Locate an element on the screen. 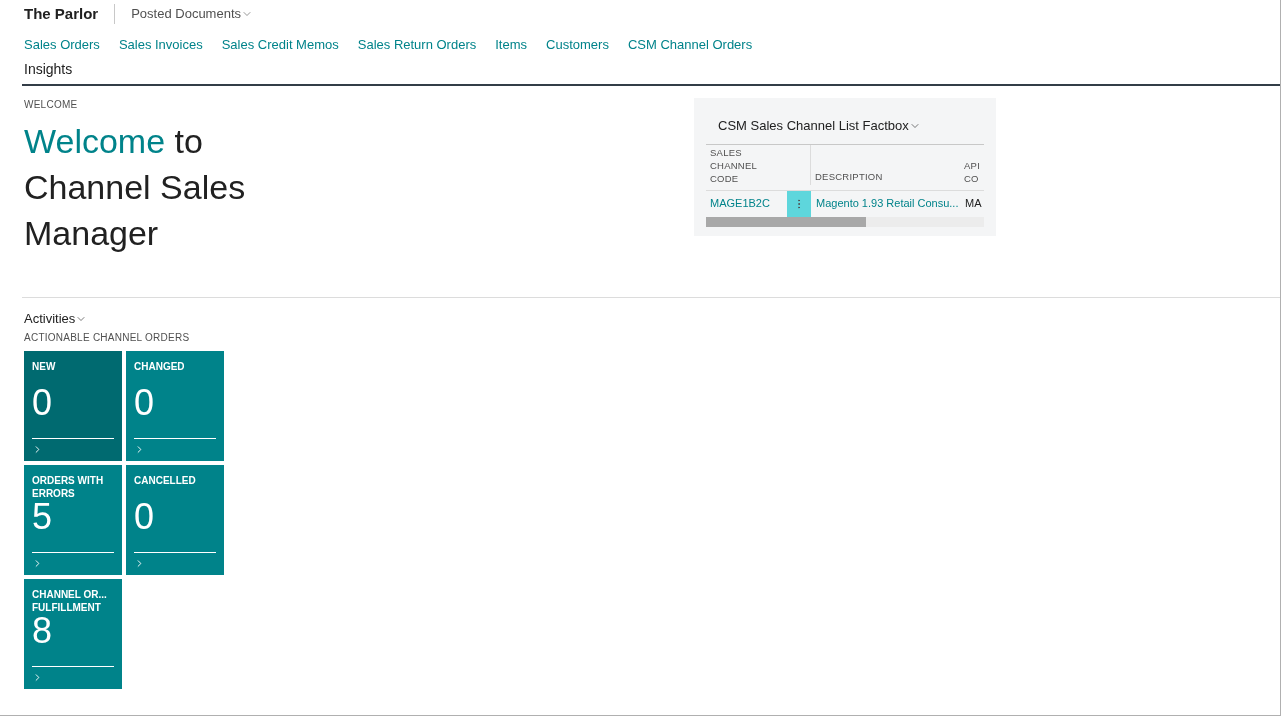  column-header: API CO is located at coordinates (971, 171).